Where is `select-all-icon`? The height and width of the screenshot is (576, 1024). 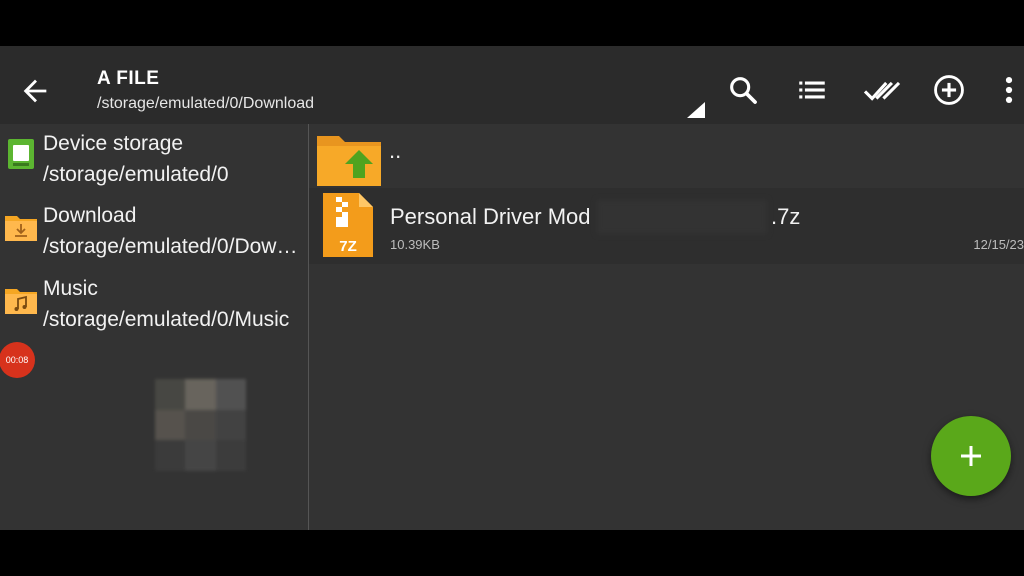 select-all-icon is located at coordinates (882, 91).